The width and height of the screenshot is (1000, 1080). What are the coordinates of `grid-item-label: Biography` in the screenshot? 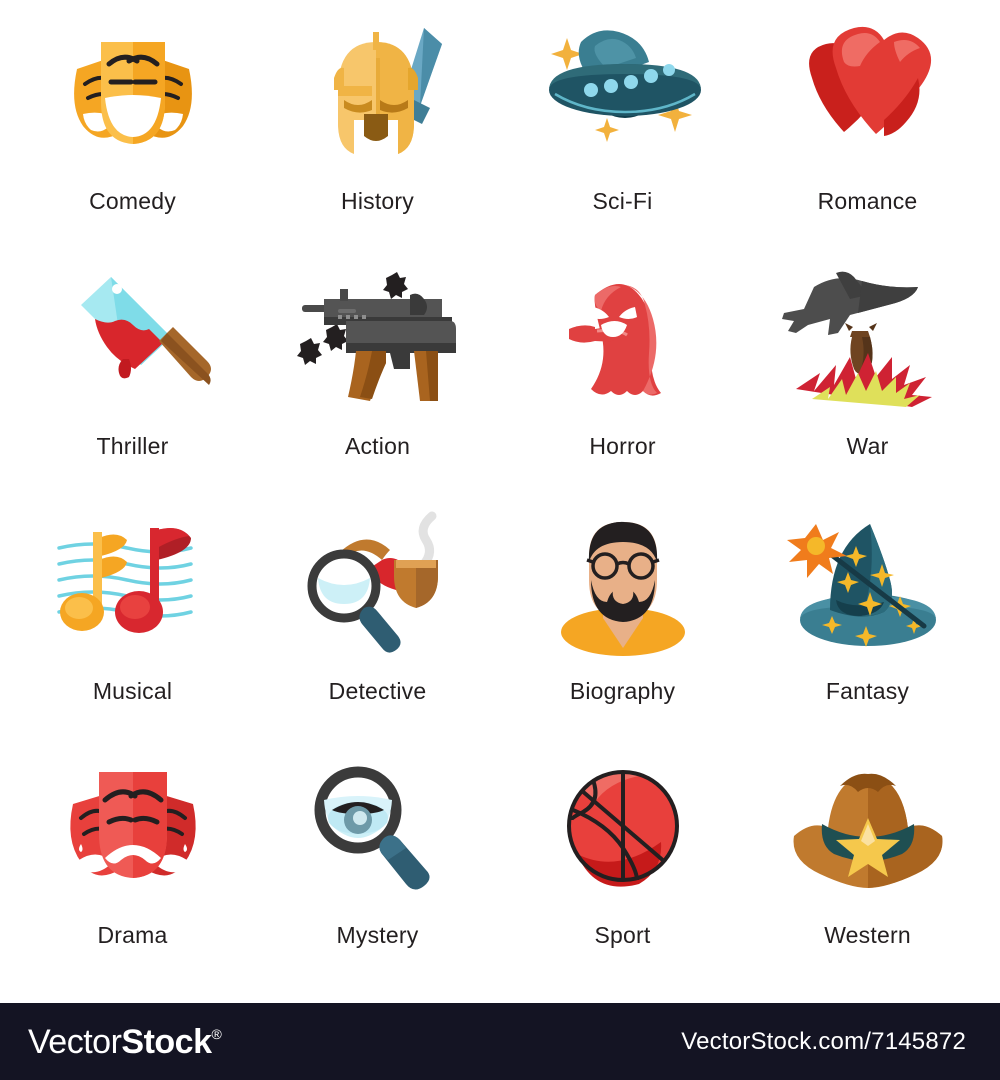 It's located at (622, 690).